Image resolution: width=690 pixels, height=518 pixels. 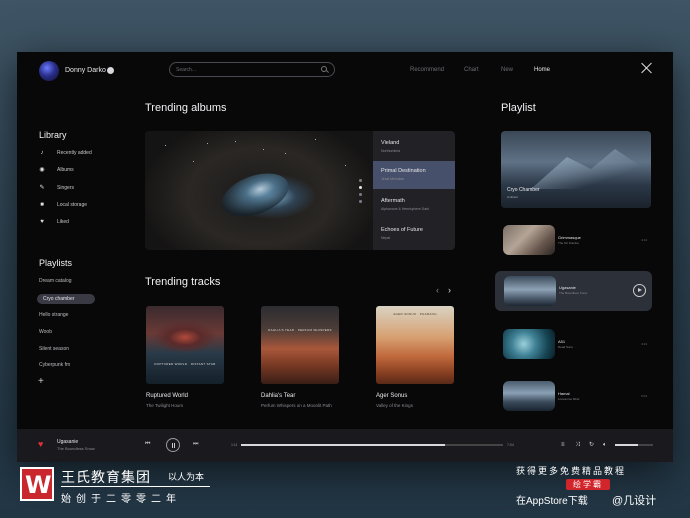 I want to click on shuffle-icon: ⤨, so click(x=577, y=445).